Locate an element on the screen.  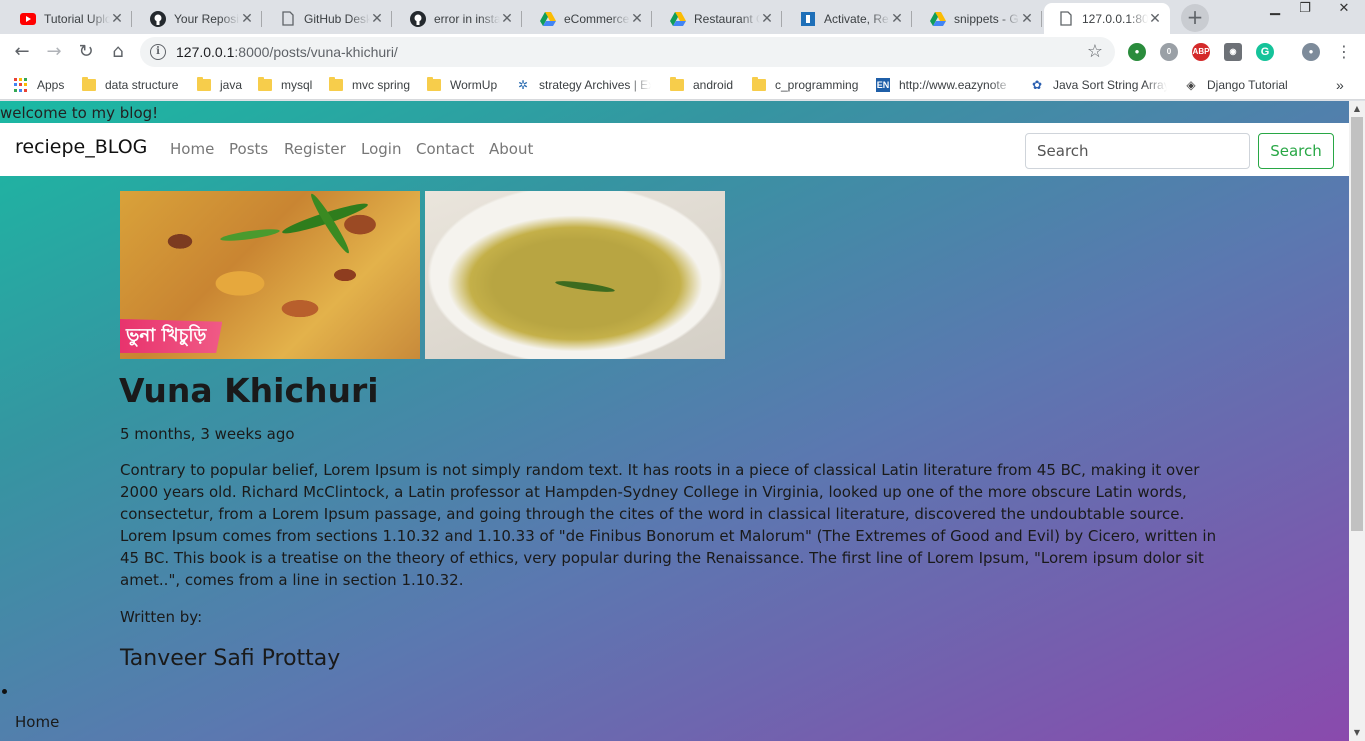
page-scrollbar: ▲ ▼ is located at coordinates (1357, 421).